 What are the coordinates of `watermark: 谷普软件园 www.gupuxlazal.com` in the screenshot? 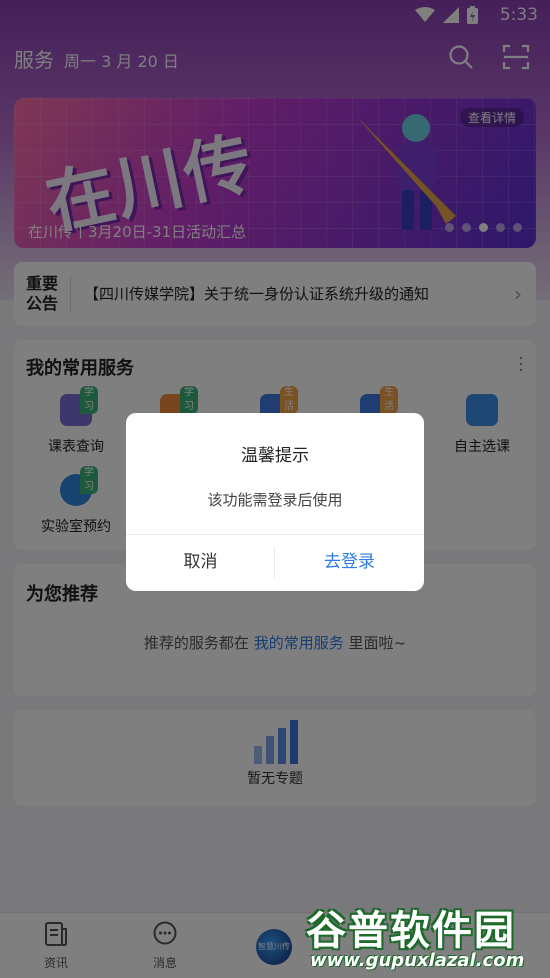 It's located at (426, 935).